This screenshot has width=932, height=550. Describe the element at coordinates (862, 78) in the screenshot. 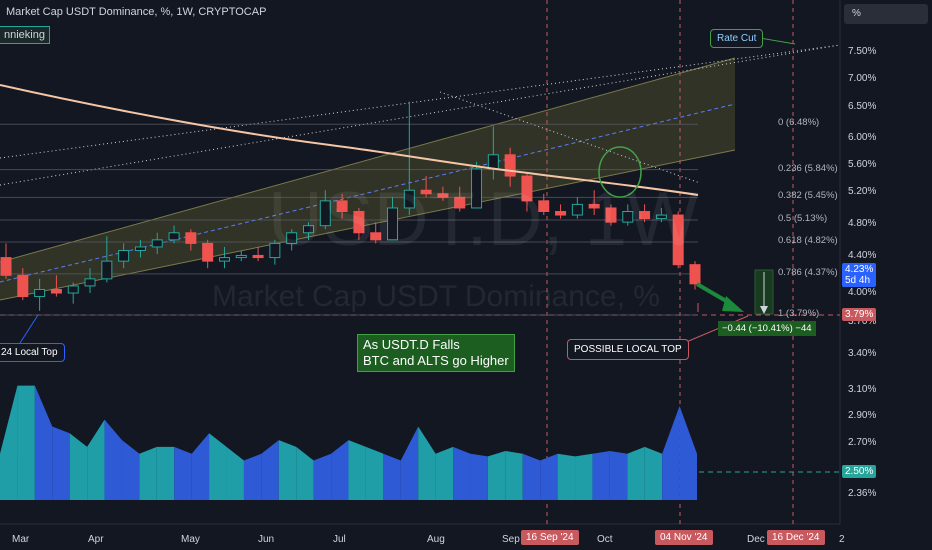

I see `price-tick: 7.00%` at that location.